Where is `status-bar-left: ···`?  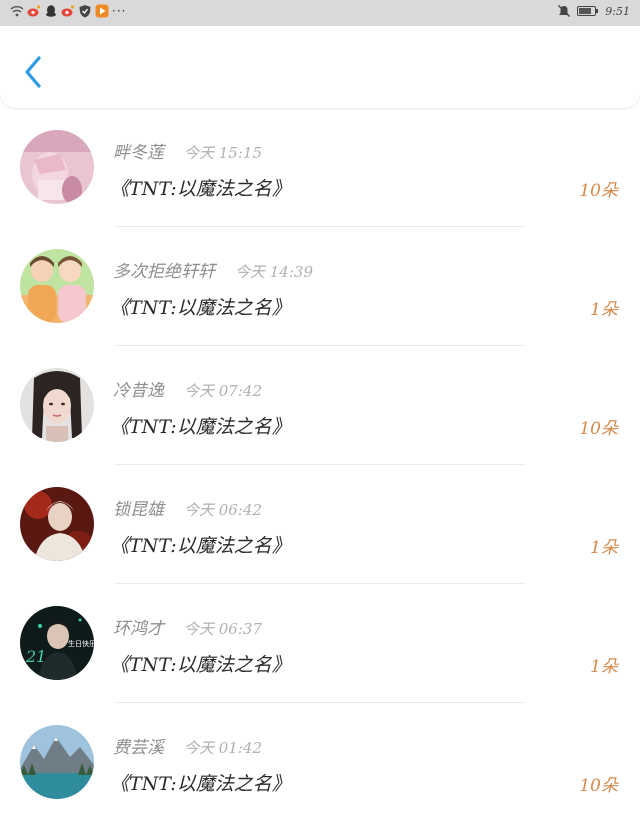
status-bar-left: ··· is located at coordinates (68, 11).